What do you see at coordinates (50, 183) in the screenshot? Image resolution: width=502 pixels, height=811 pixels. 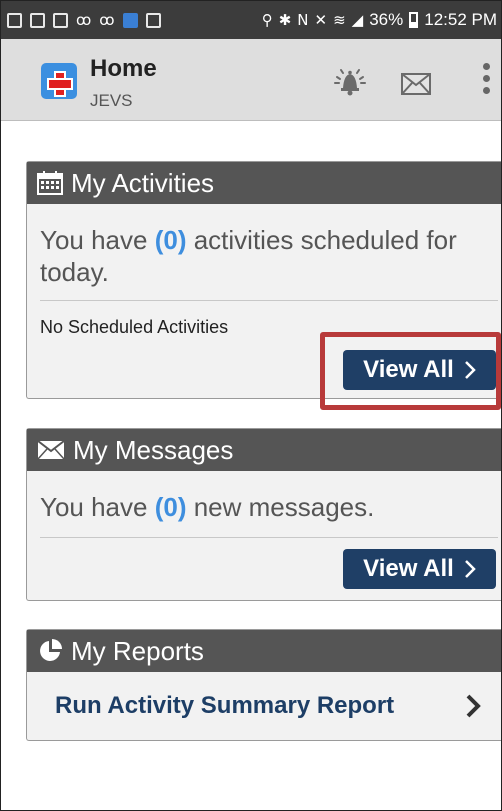 I see `calendar-icon` at bounding box center [50, 183].